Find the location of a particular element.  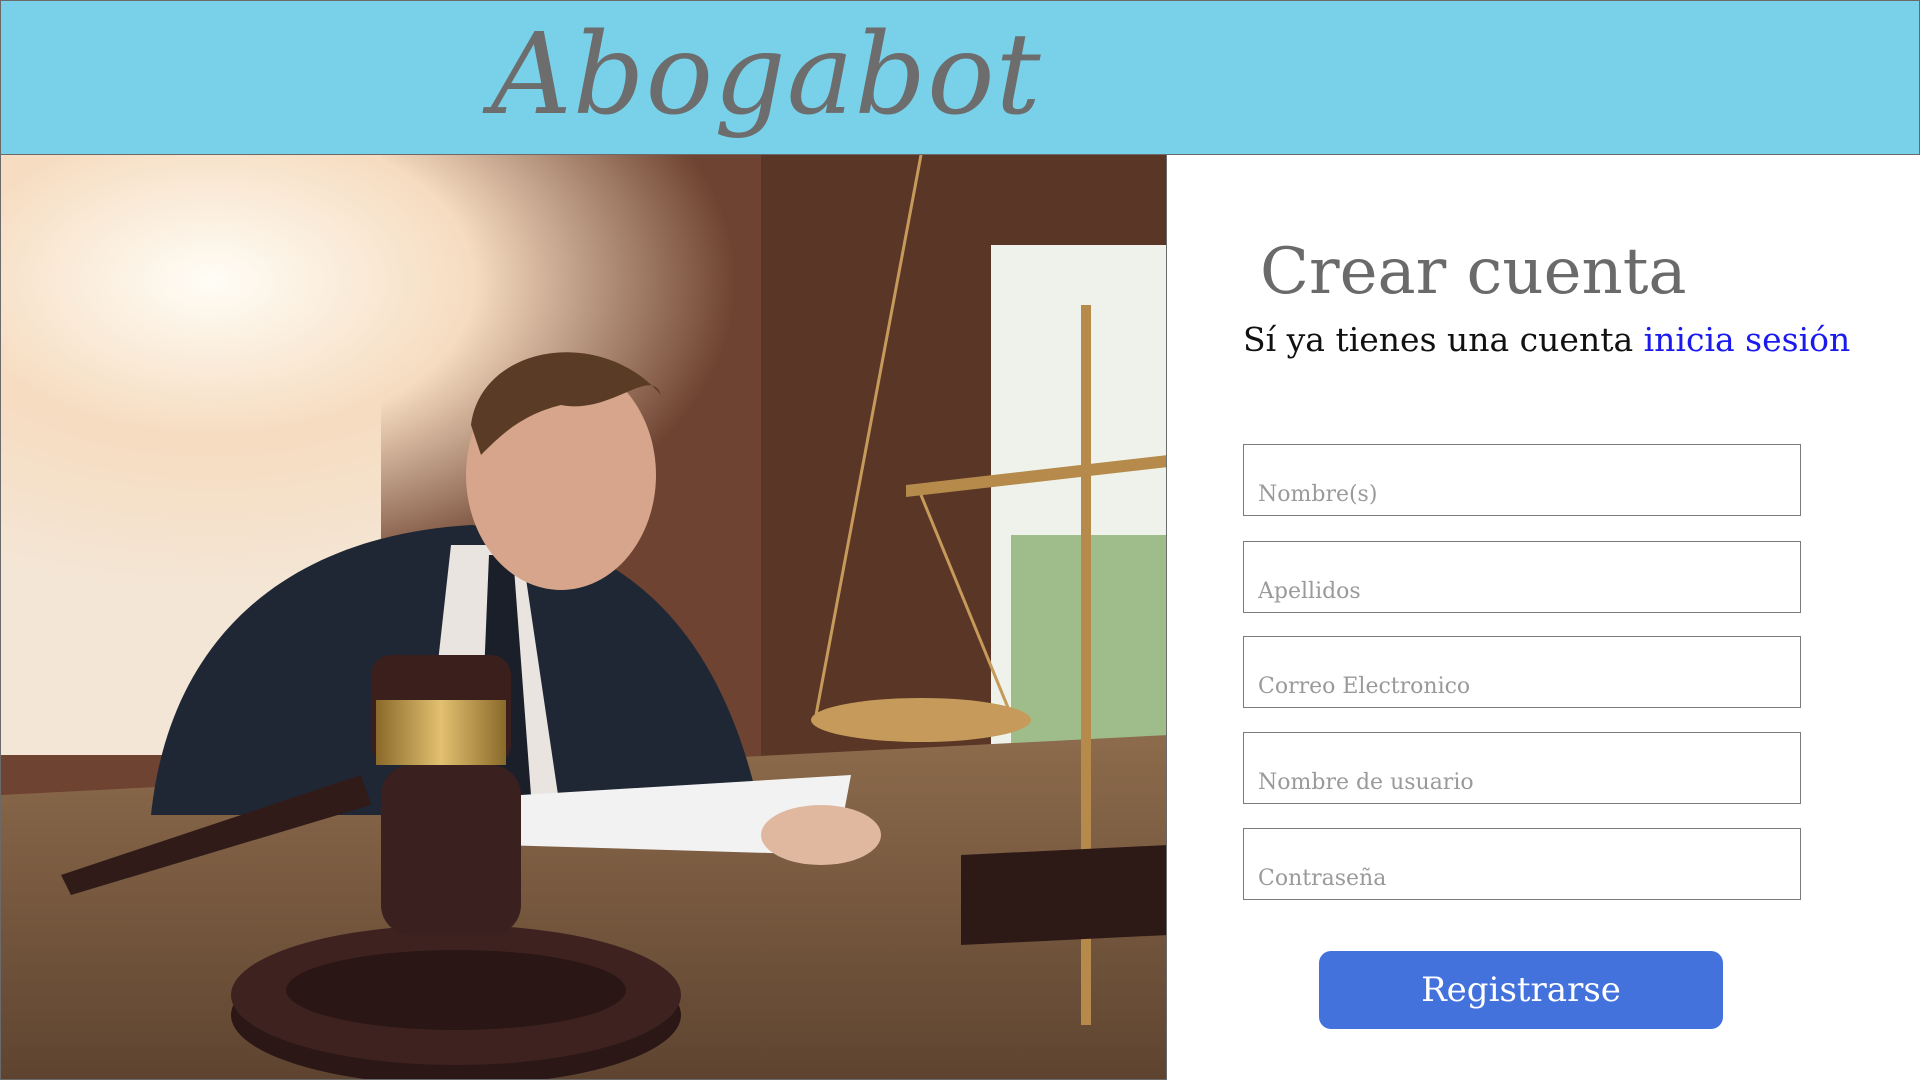

username-field is located at coordinates (1522, 768).